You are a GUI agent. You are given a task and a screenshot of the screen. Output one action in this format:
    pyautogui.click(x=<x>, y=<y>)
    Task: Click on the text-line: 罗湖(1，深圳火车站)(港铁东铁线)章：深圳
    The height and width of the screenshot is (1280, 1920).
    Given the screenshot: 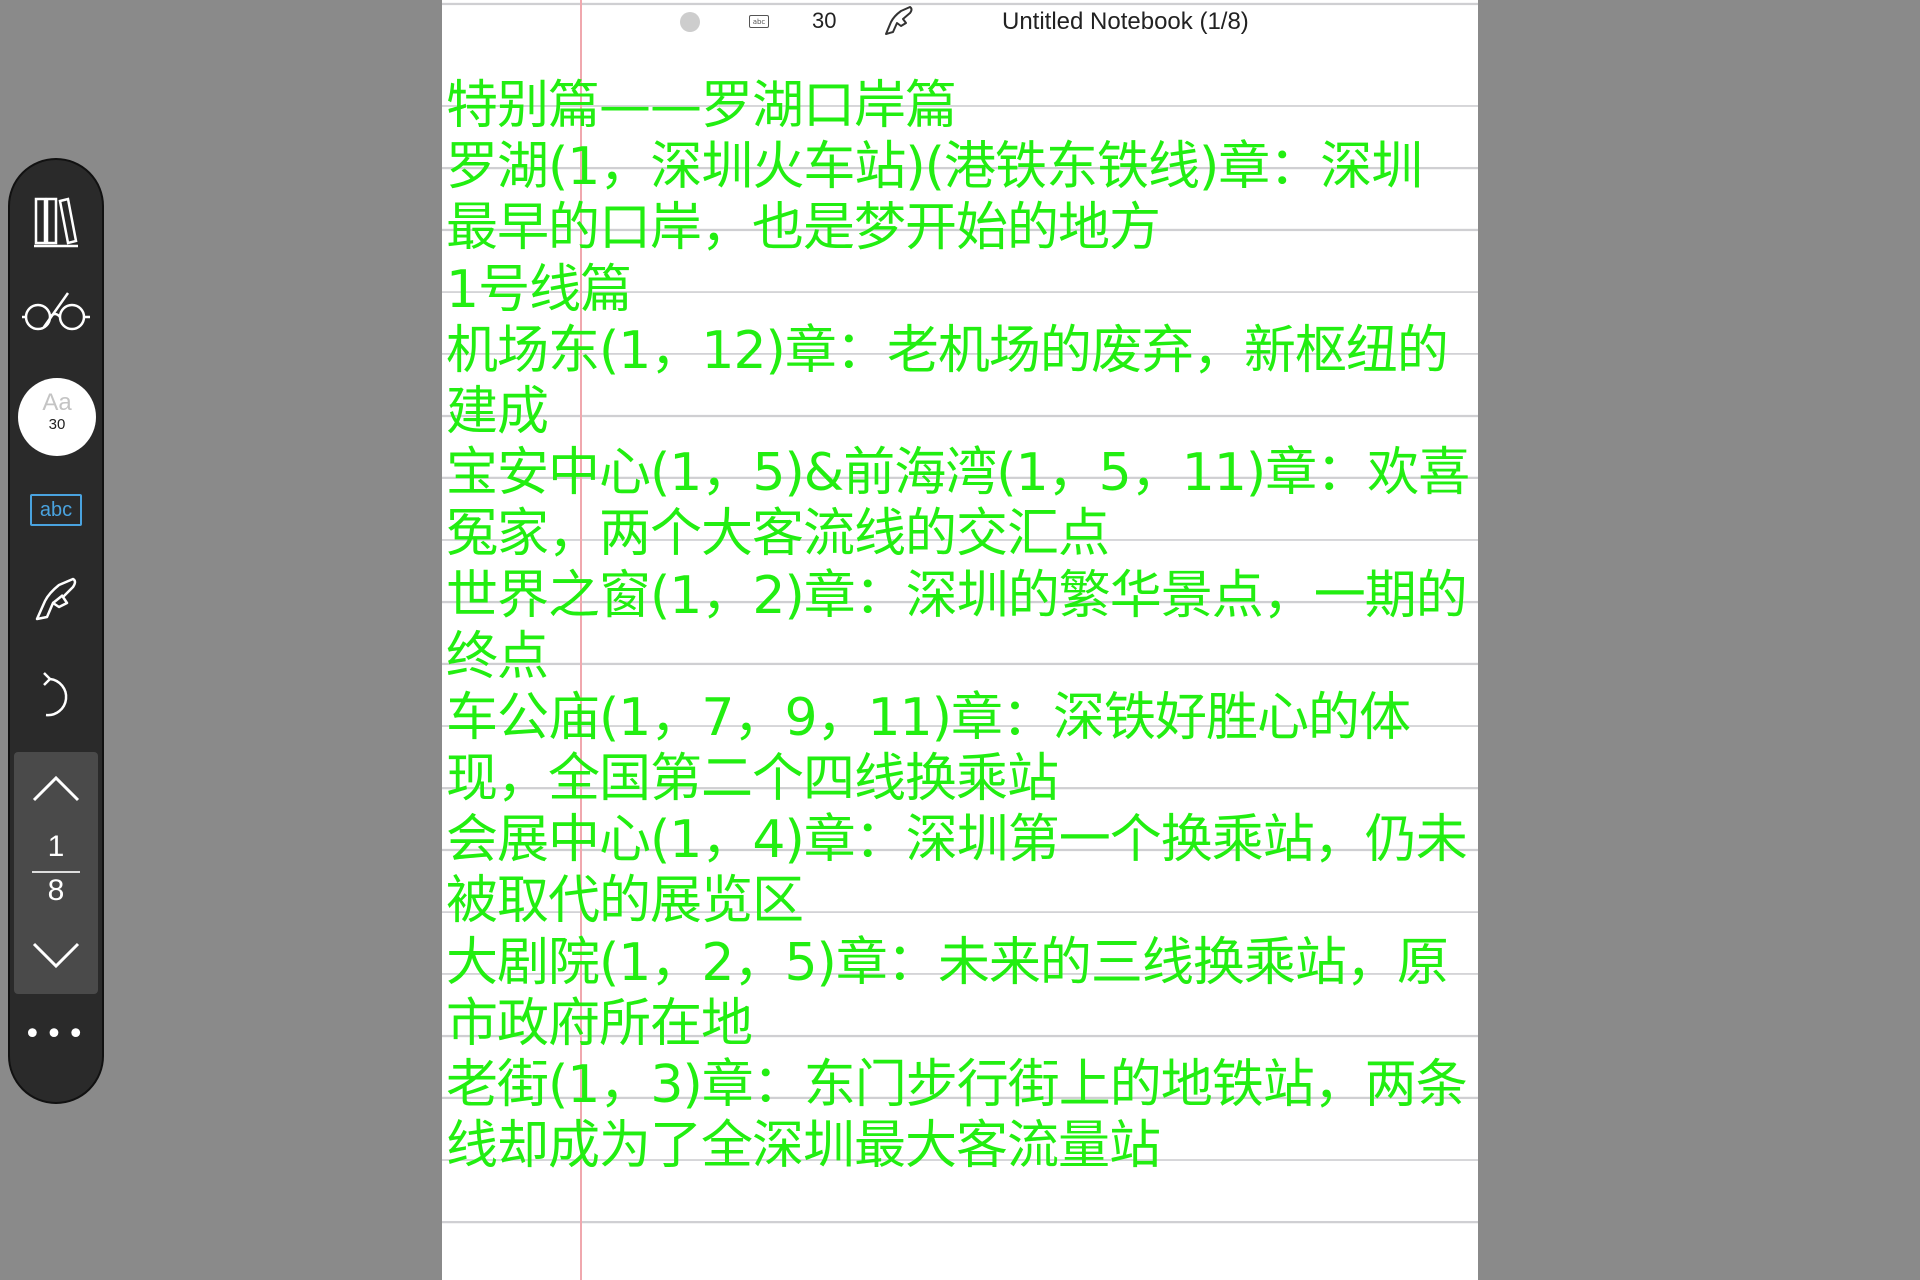 What is the action you would take?
    pyautogui.click(x=934, y=167)
    